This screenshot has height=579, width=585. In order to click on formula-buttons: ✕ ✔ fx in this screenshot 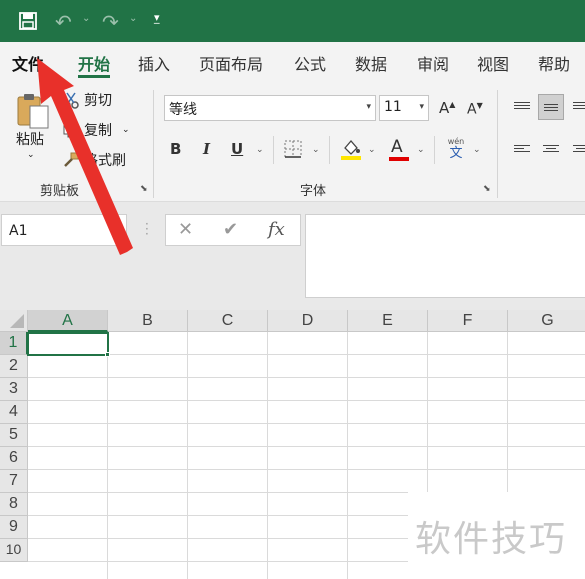, I will do `click(233, 230)`.